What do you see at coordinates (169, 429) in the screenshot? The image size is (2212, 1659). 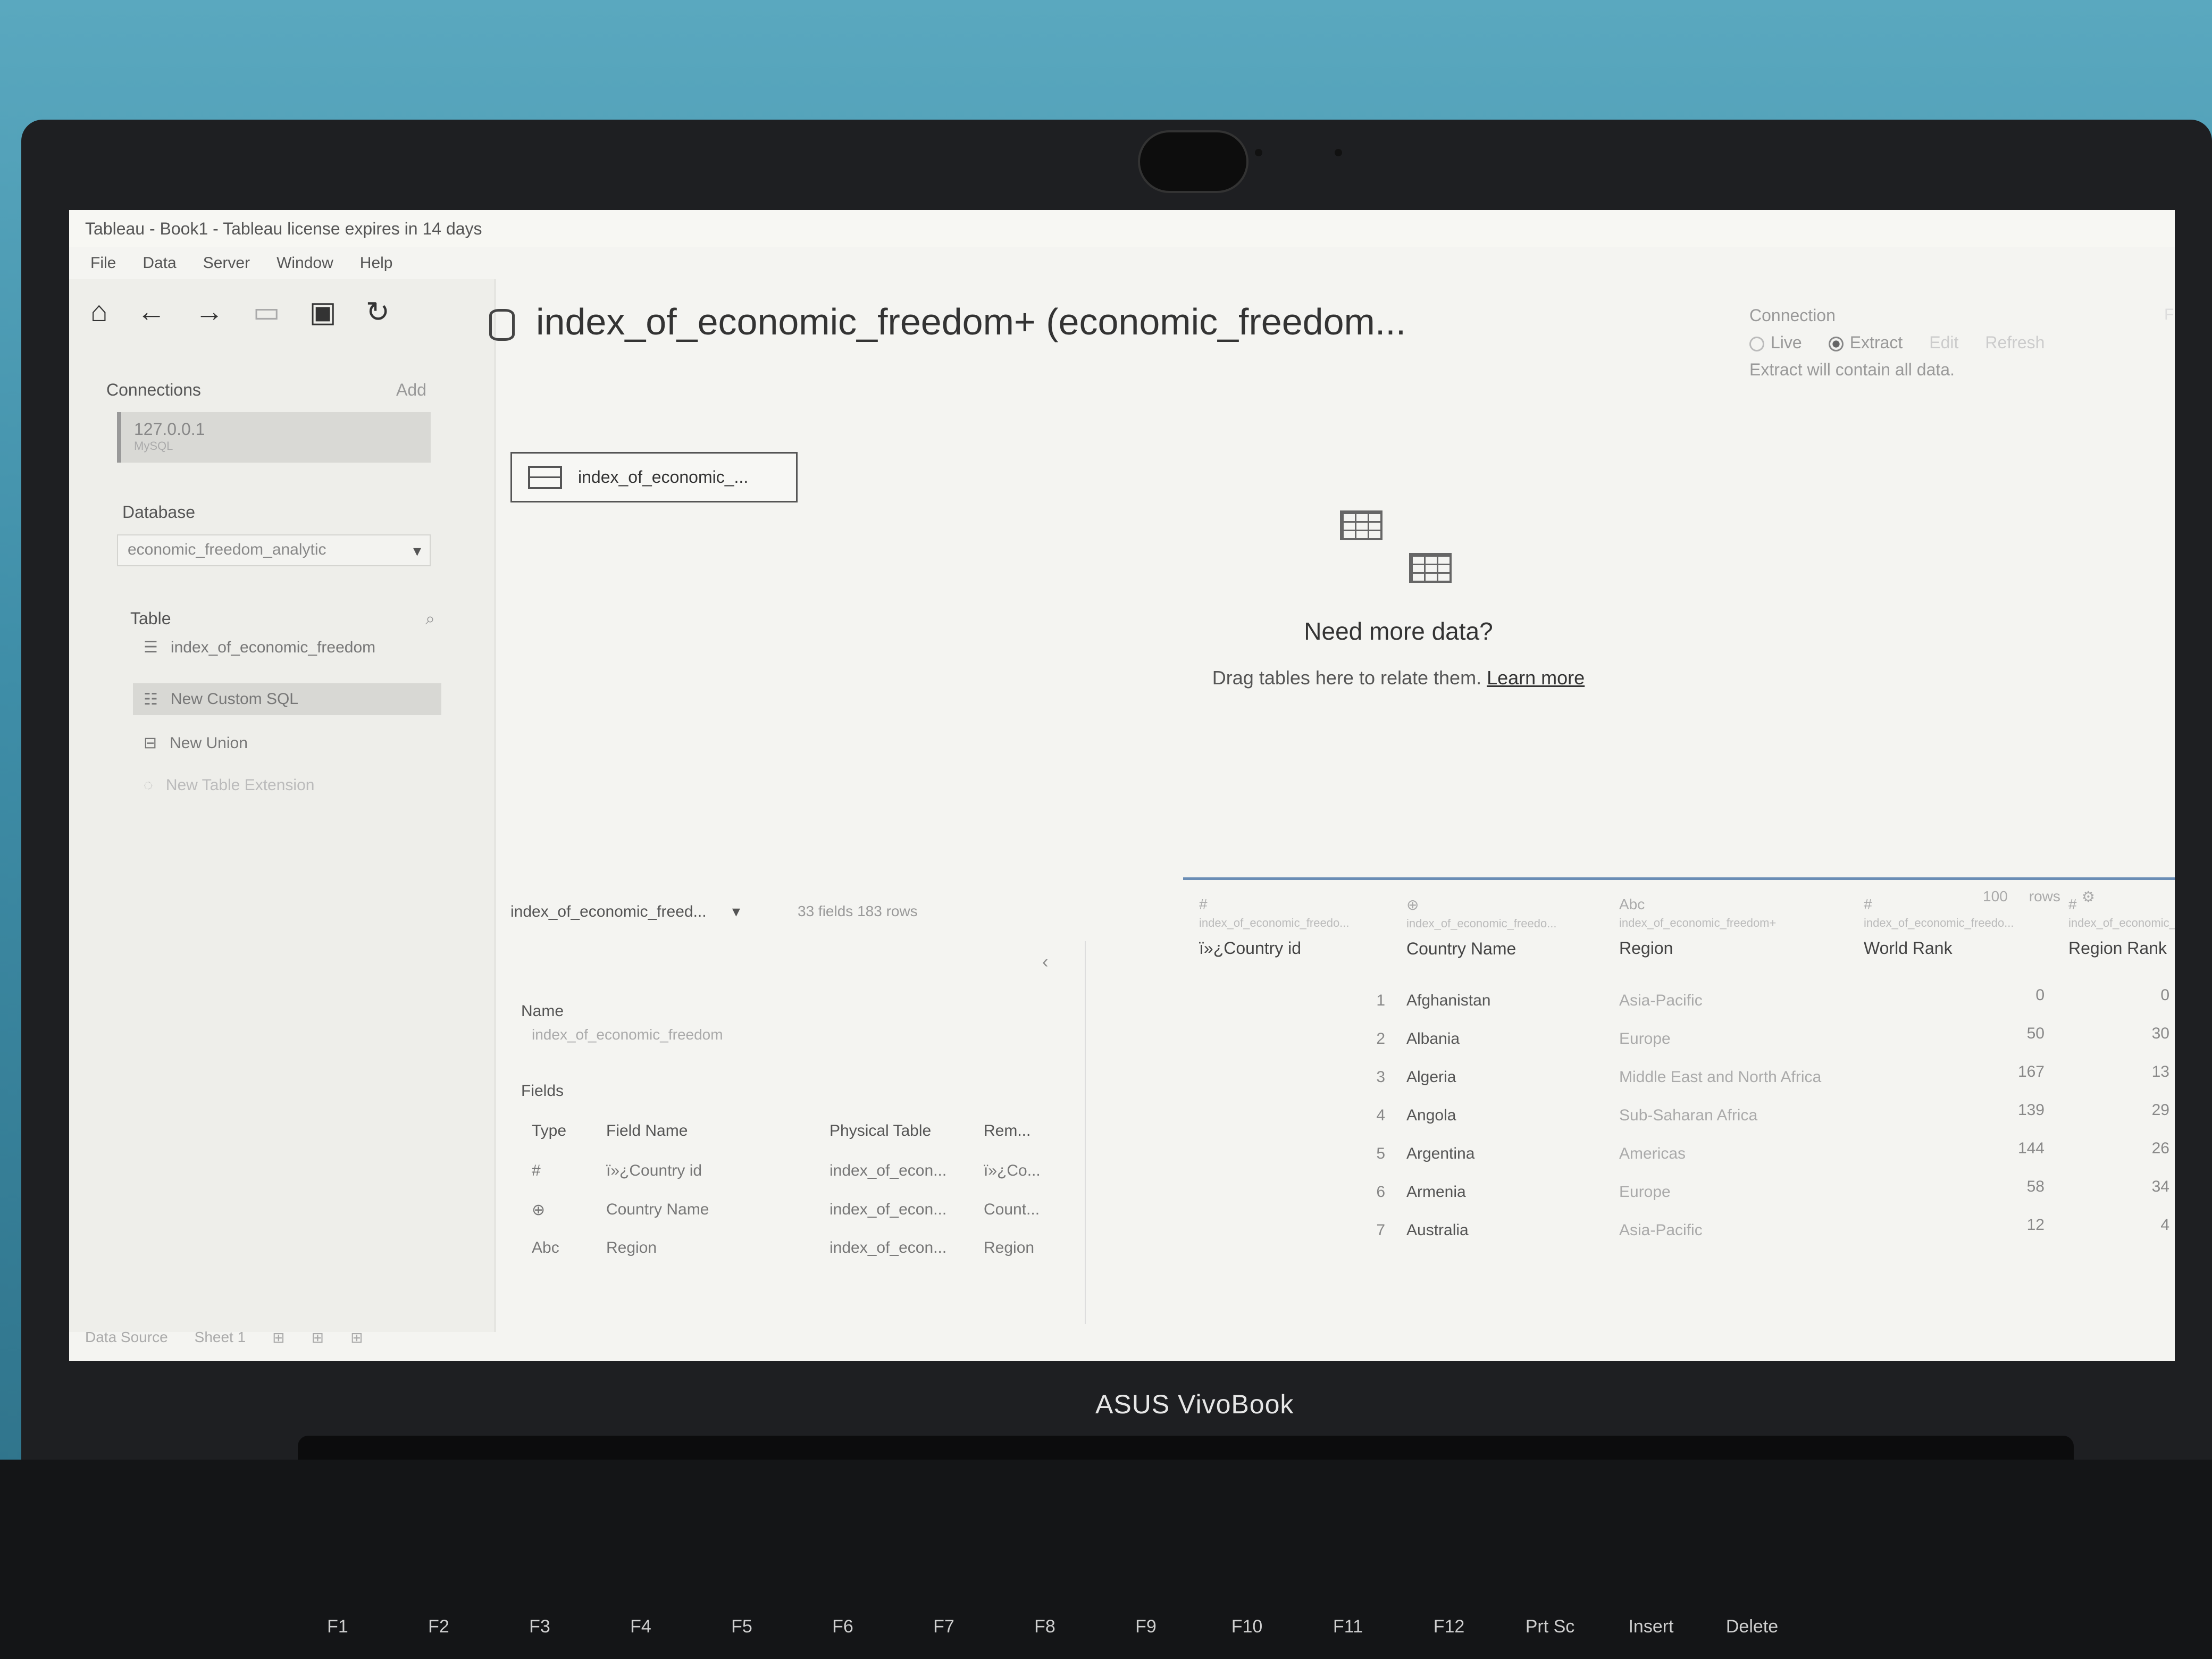 I see `connection-host: 127.0.0.1` at bounding box center [169, 429].